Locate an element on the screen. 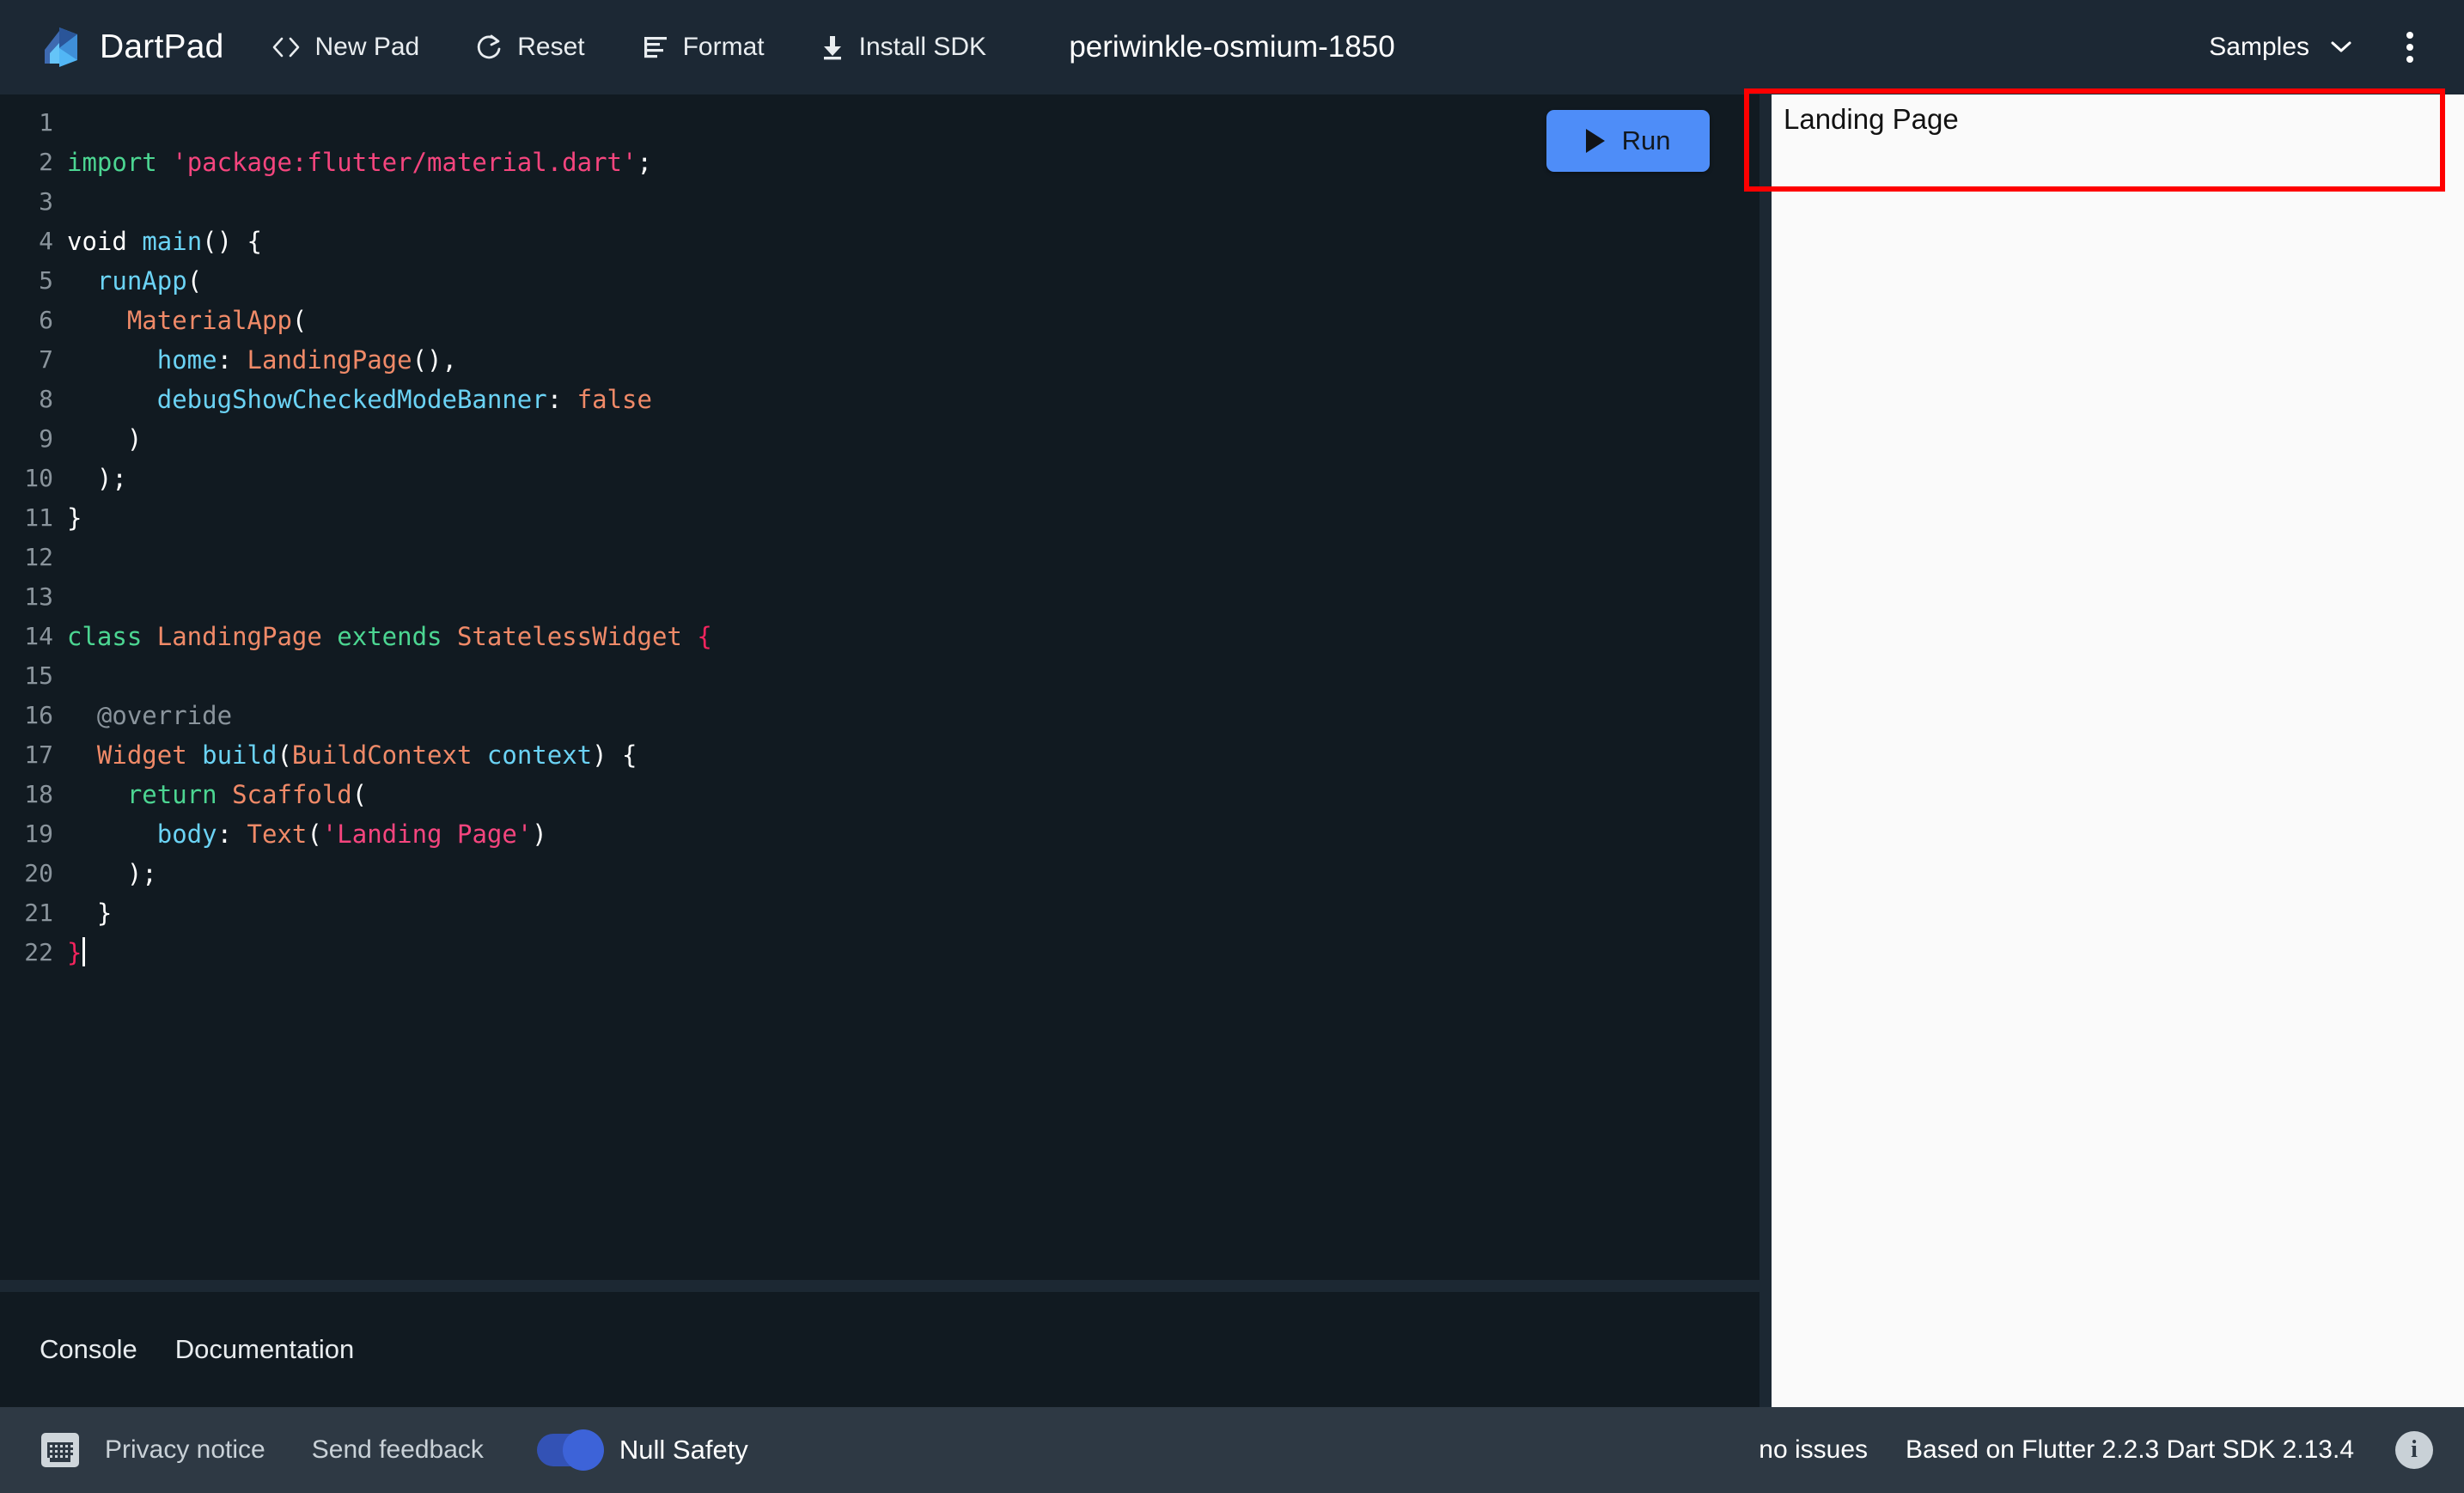 The width and height of the screenshot is (2464, 1493). code-line-text: @override is located at coordinates (150, 715).